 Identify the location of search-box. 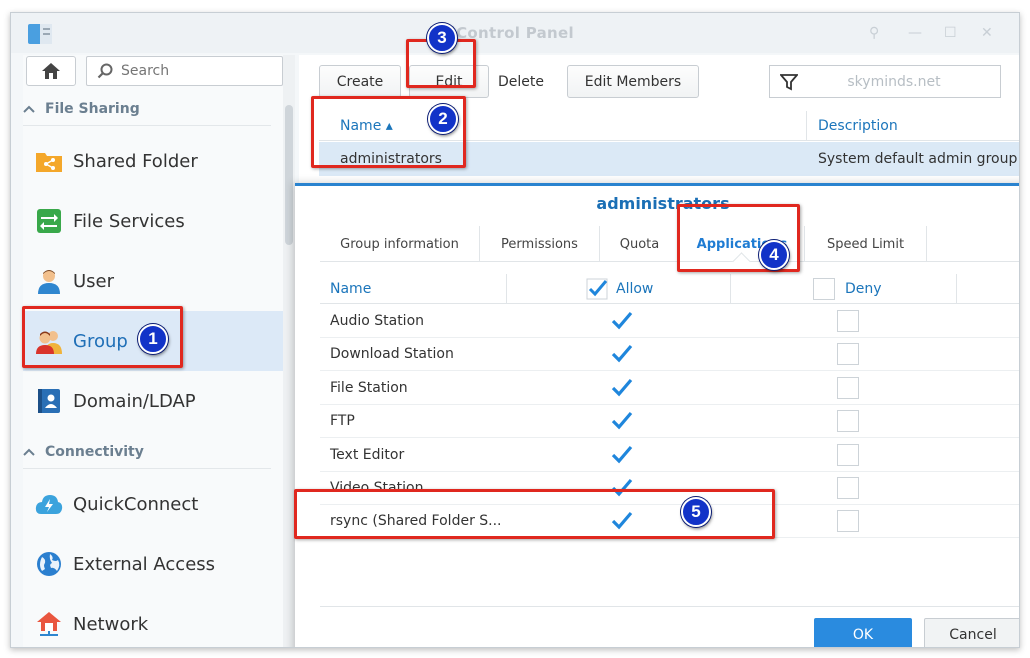
(184, 71).